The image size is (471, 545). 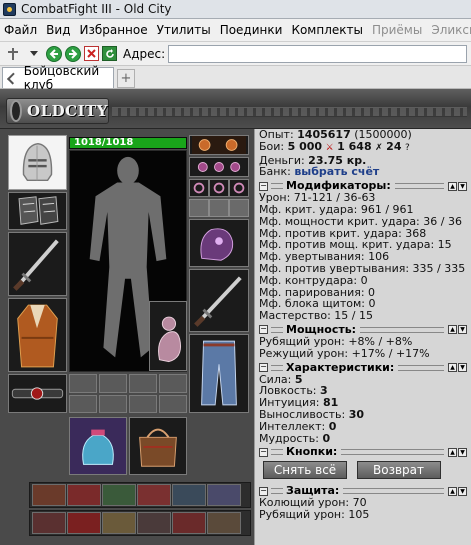 I want to click on slot-belt, so click(x=37, y=393).